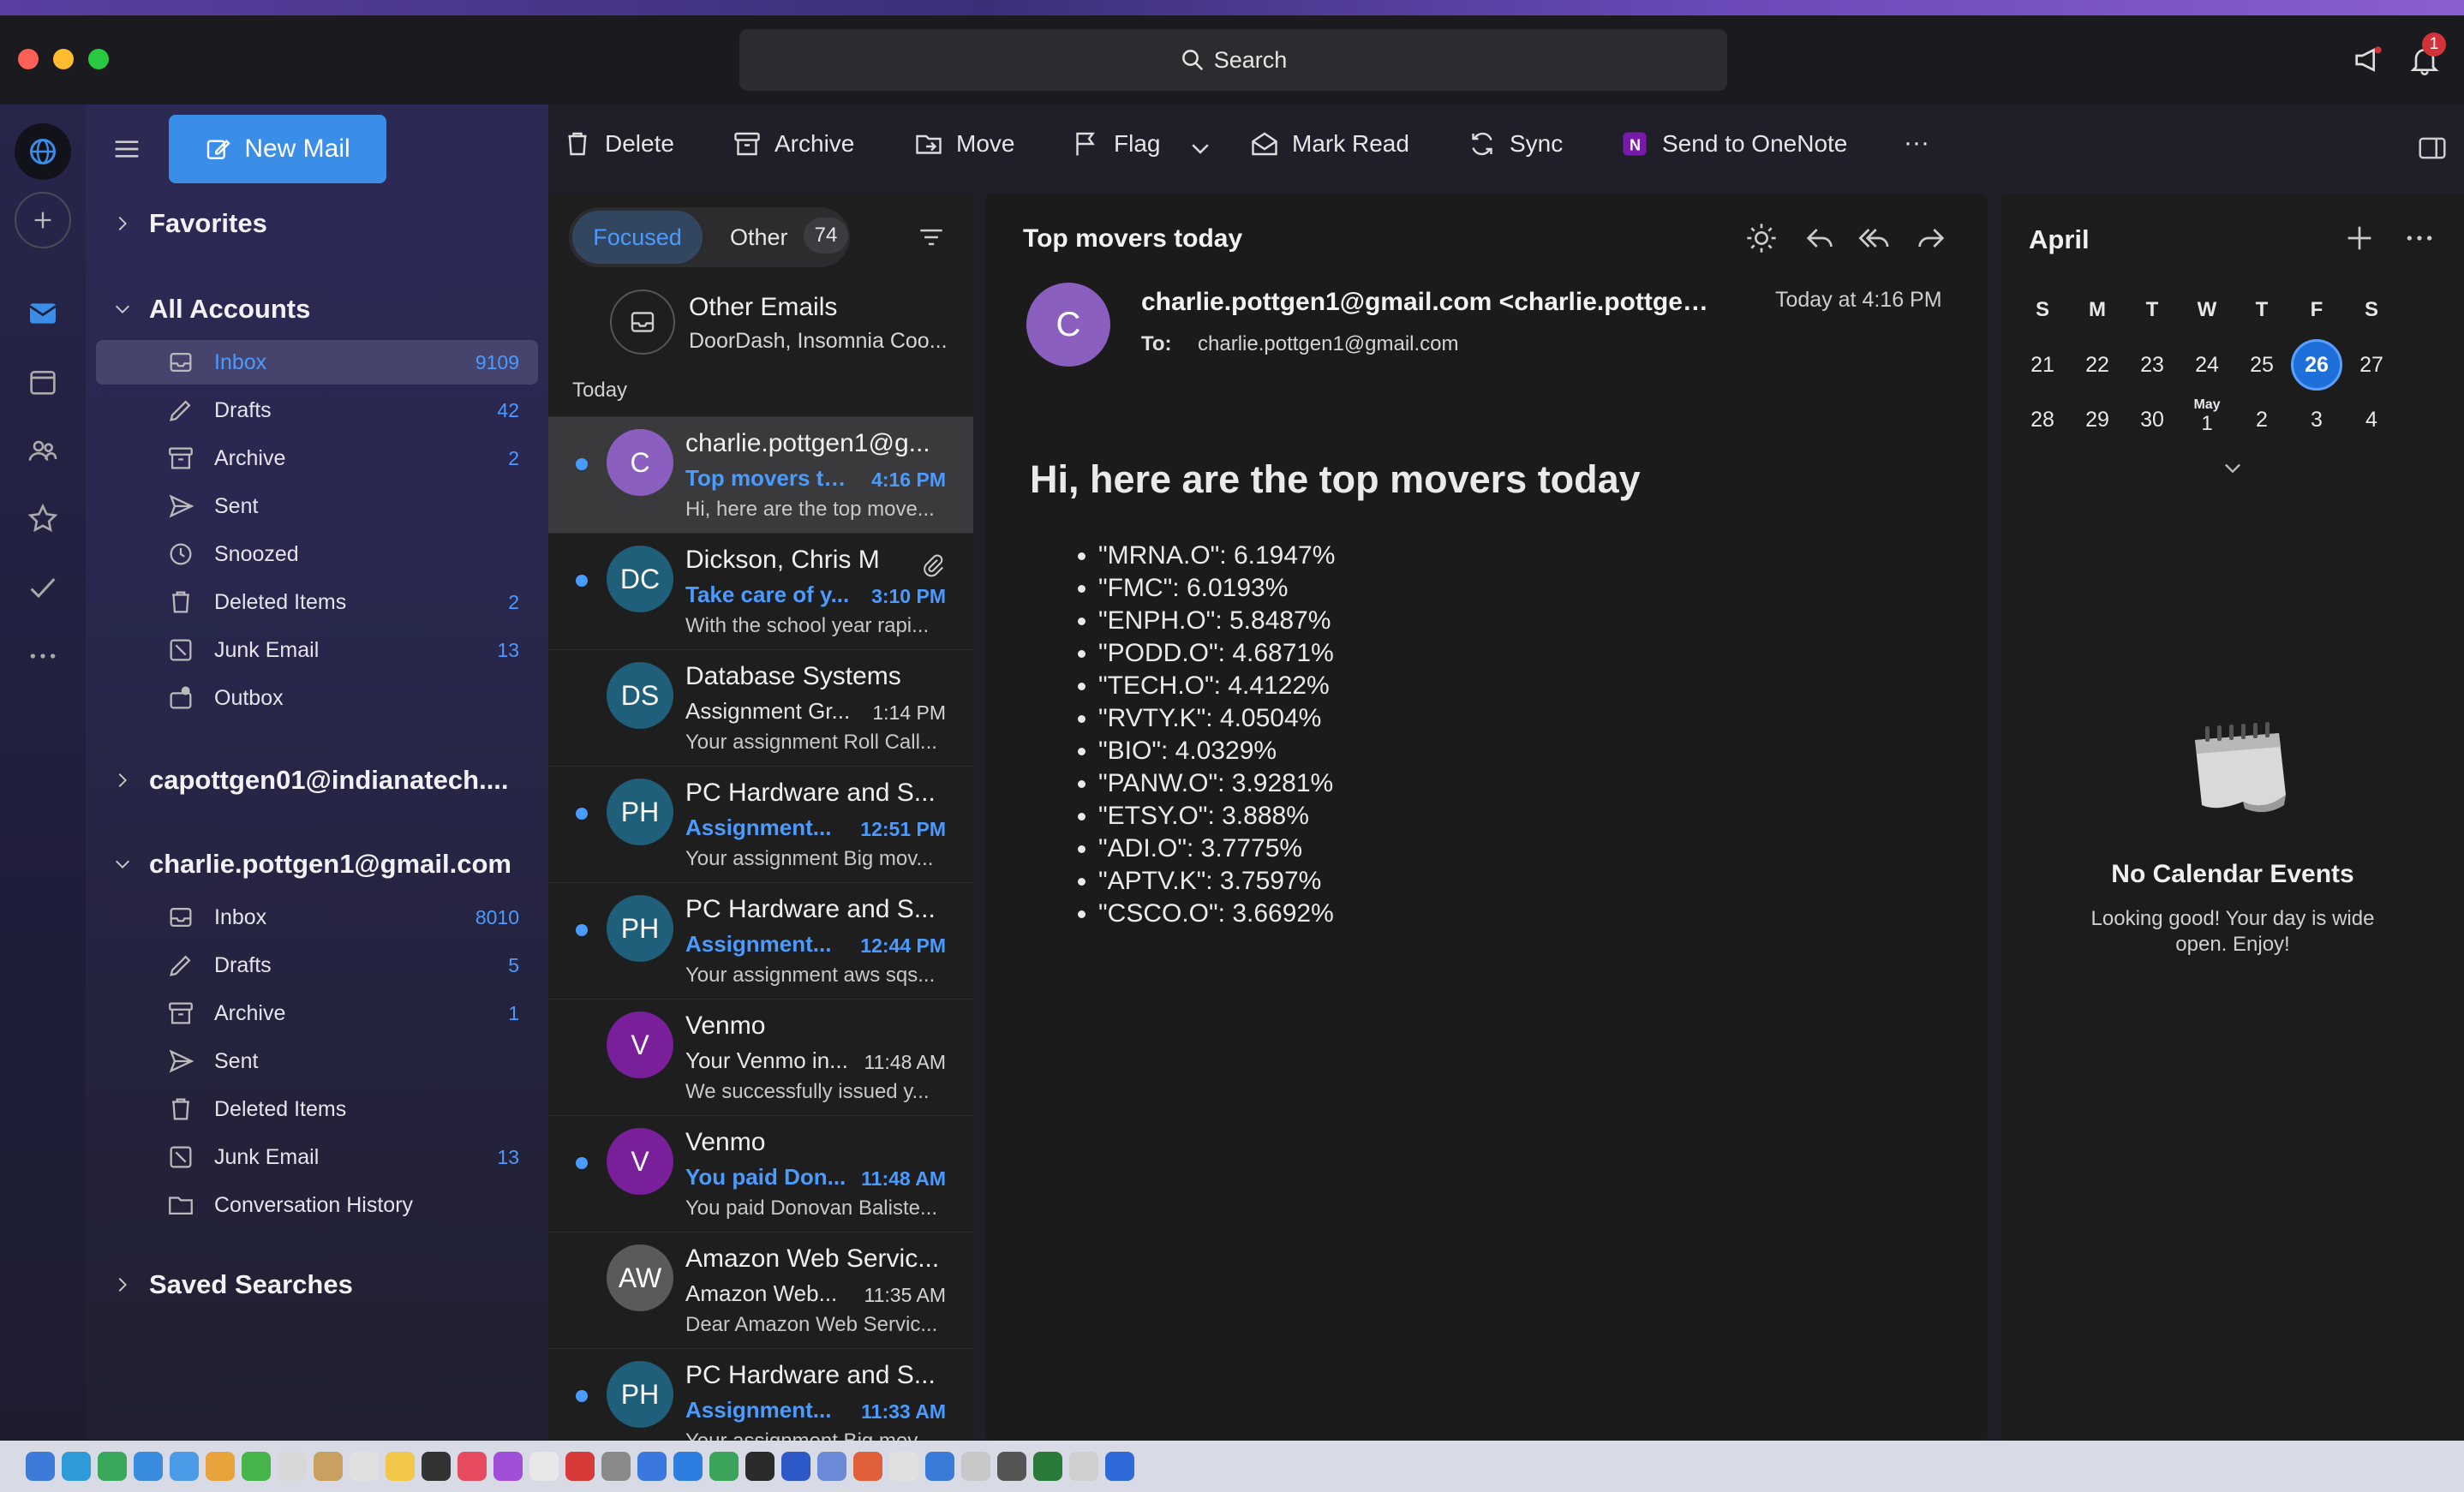 The height and width of the screenshot is (1492, 2464). Describe the element at coordinates (2207, 365) in the screenshot. I see `calendar-day: 24` at that location.